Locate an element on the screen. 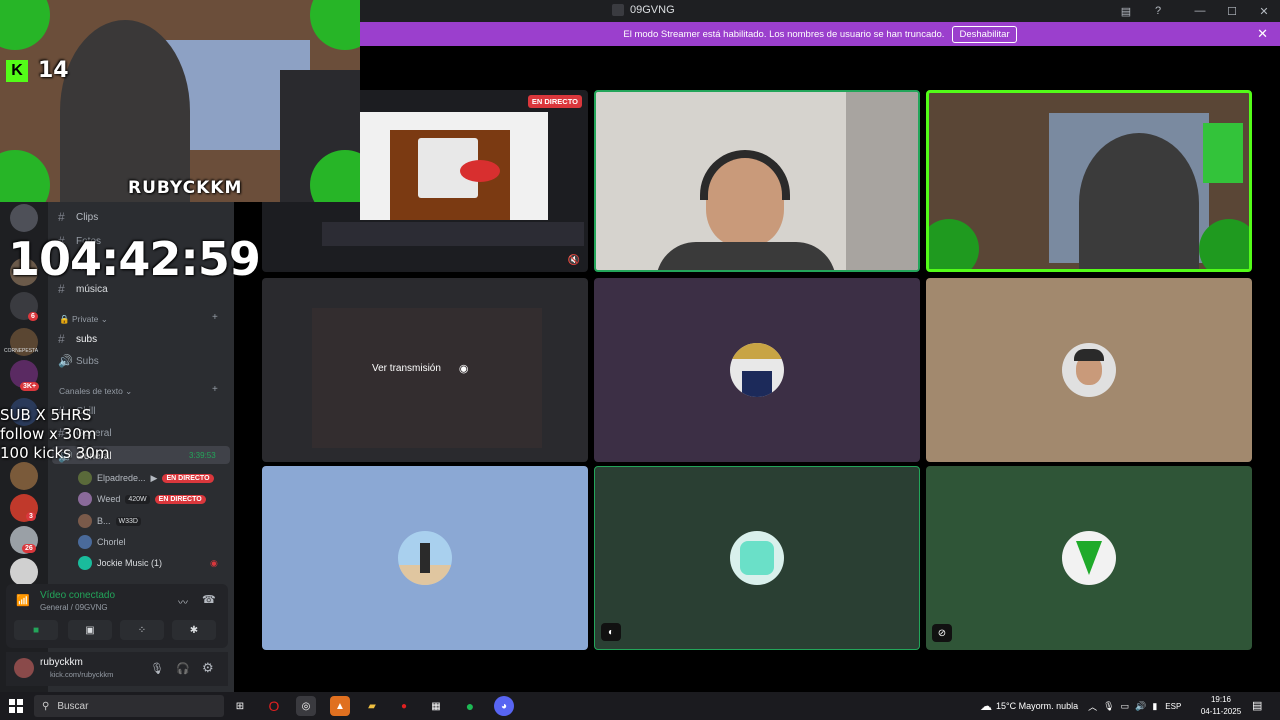 This screenshot has height=720, width=1280. weather: 15°C Mayorm. nubla is located at coordinates (1037, 706).